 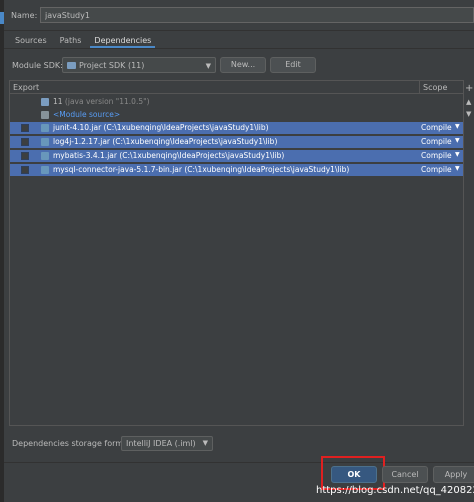 I want to click on sdk-icon, so click(x=45, y=102).